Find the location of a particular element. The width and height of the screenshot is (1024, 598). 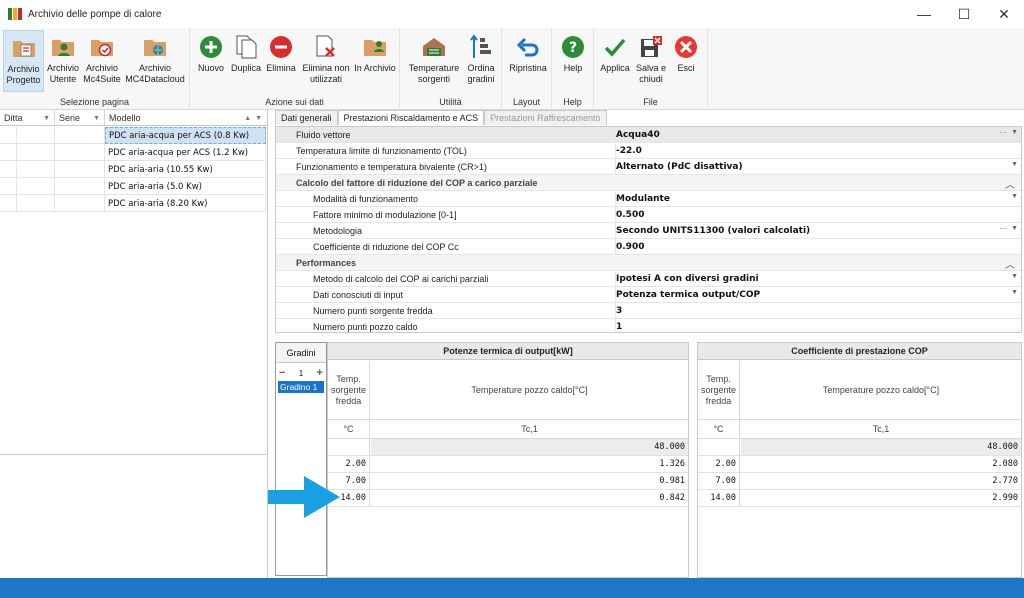

property-punti-caldo: Numero punti pozzo caldo 1 is located at coordinates (648, 327).